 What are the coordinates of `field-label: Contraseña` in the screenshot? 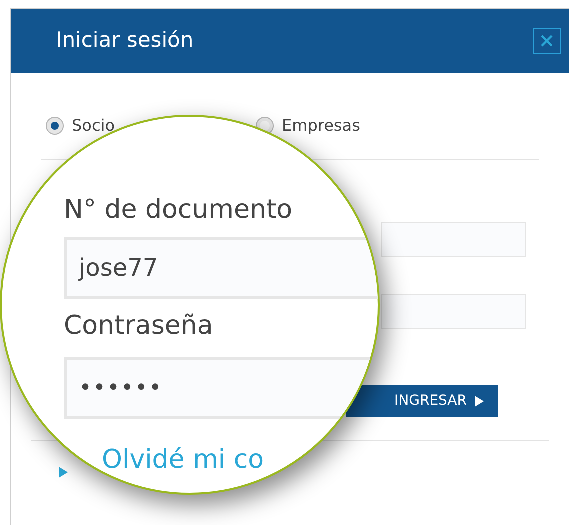 It's located at (139, 326).